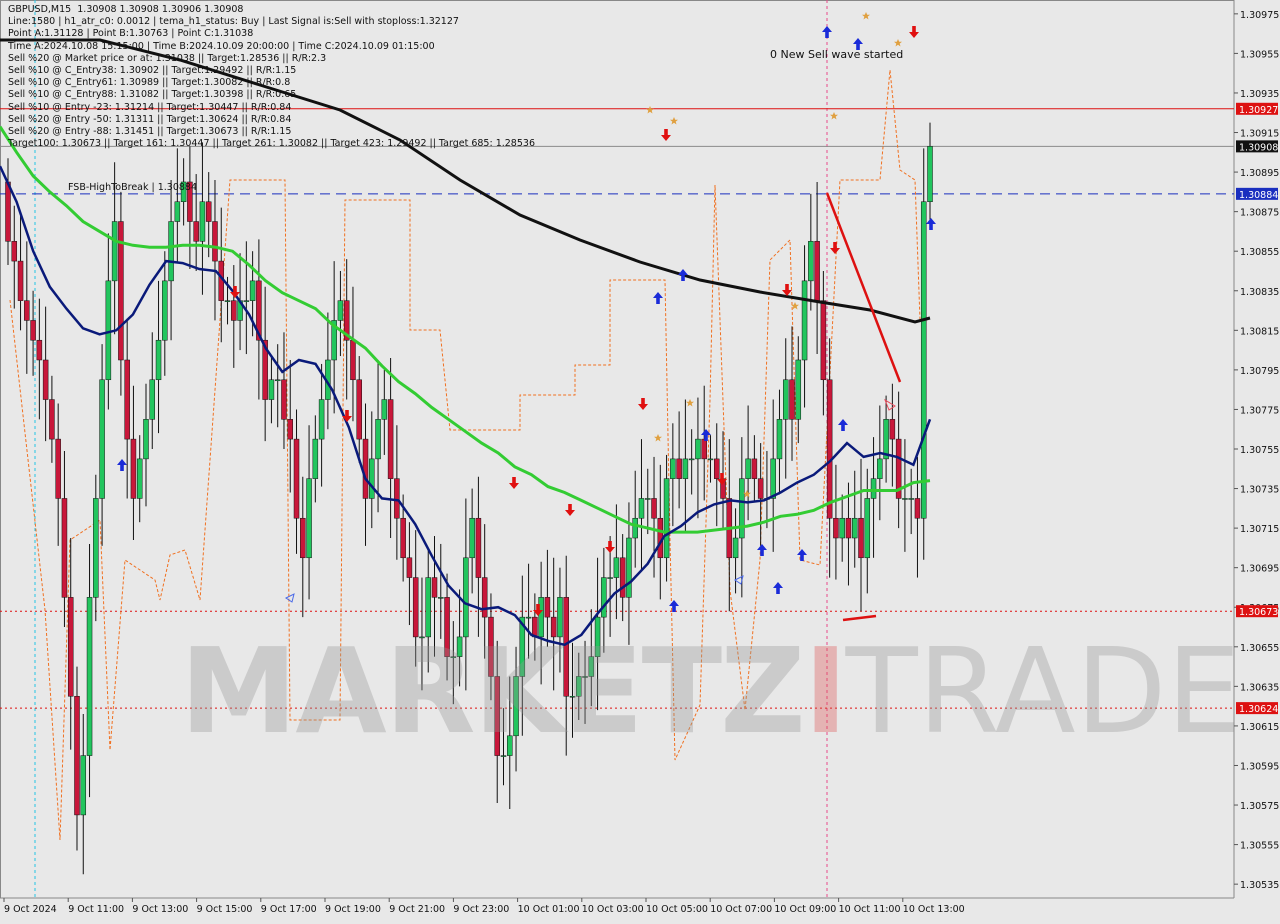 This screenshot has width=1280, height=924. What do you see at coordinates (353, 909) in the screenshot?
I see `time-tick-label: 9 Oct 19:00` at bounding box center [353, 909].